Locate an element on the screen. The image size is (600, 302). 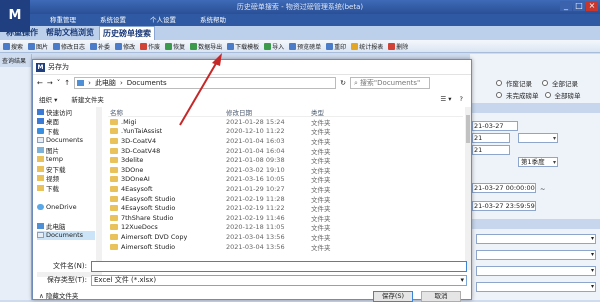
file-row: Aimersoft DVD Copy 2021-03-04 13:56 文件夹 is located at coordinates (285, 237).